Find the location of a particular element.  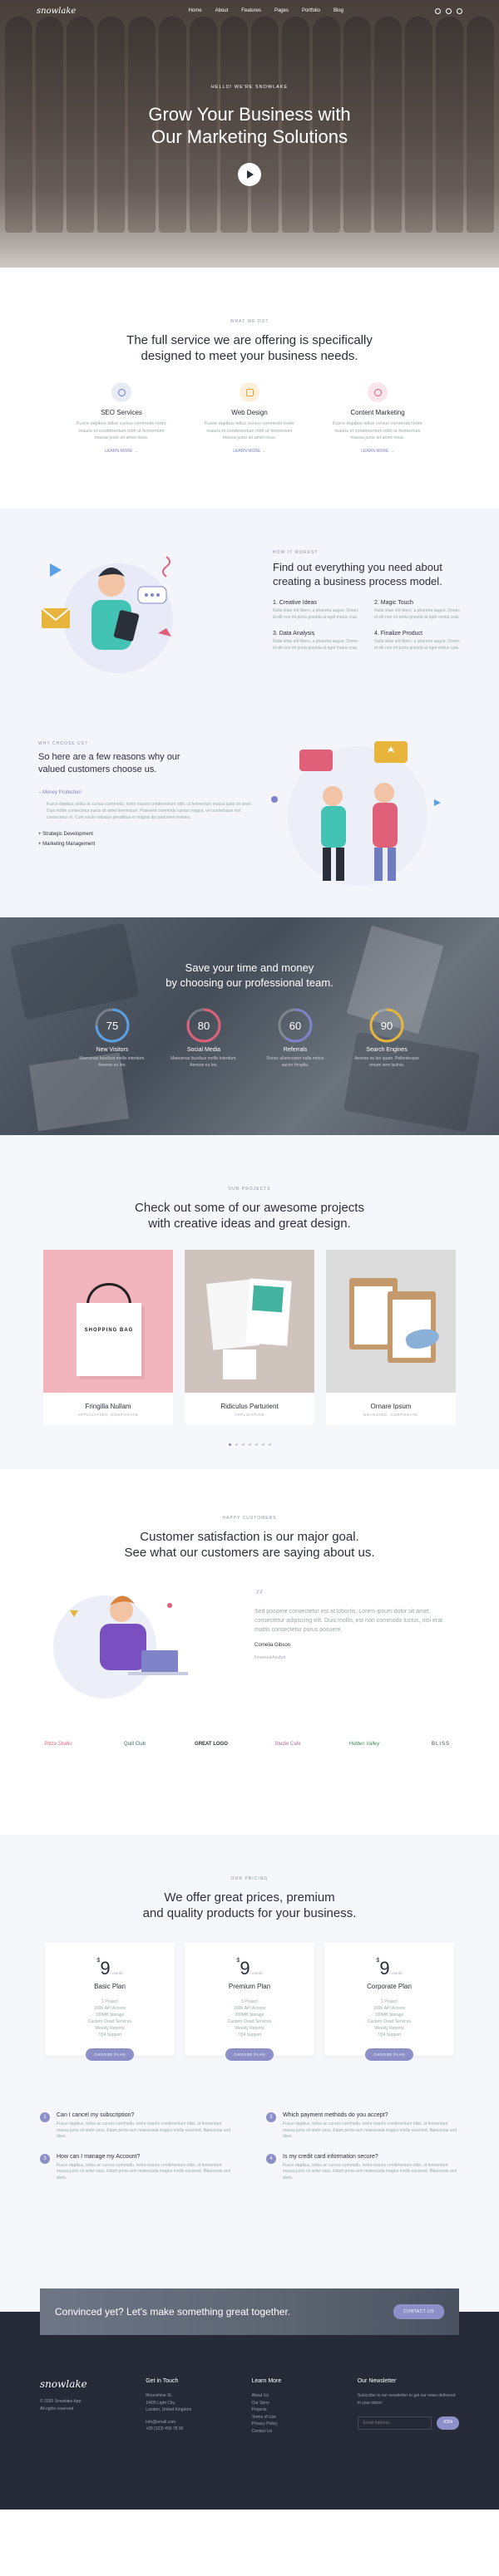

project-category: BRANDING, CORPORATE is located at coordinates (390, 1415).